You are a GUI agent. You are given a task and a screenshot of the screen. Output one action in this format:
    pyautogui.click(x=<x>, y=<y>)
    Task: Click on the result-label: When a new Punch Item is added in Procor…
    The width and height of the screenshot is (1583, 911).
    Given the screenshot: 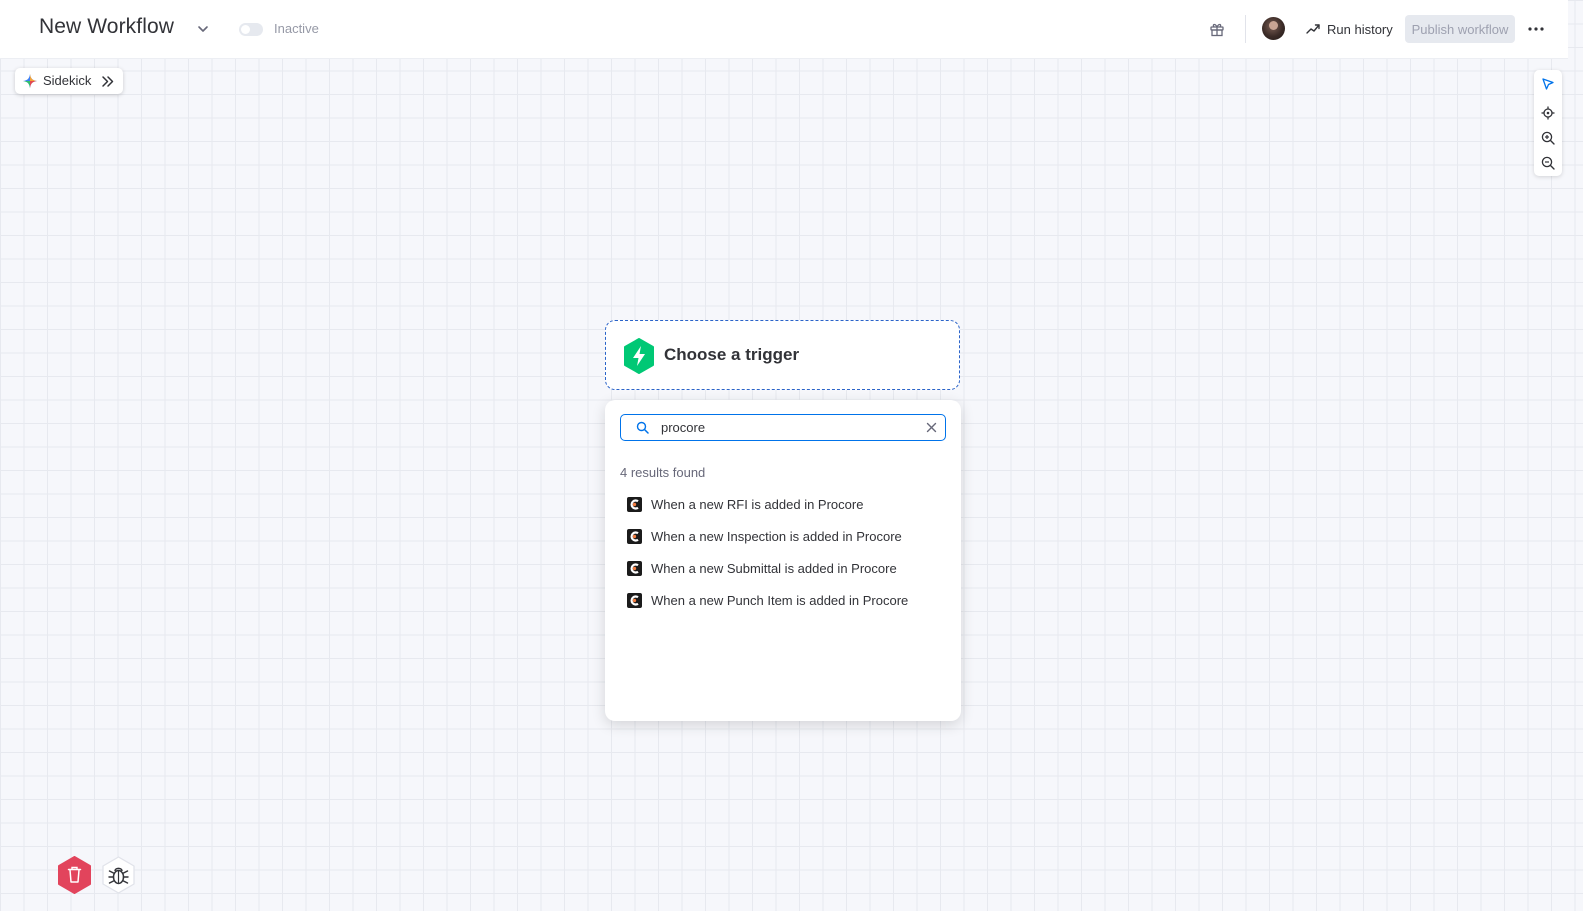 What is the action you would take?
    pyautogui.click(x=780, y=600)
    